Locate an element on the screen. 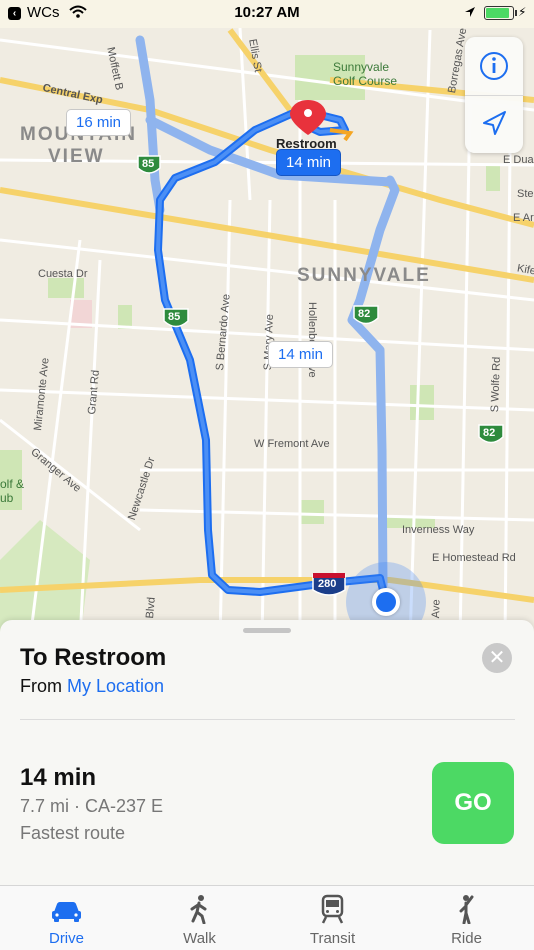 The width and height of the screenshot is (534, 950). walk-icon is located at coordinates (198, 909).